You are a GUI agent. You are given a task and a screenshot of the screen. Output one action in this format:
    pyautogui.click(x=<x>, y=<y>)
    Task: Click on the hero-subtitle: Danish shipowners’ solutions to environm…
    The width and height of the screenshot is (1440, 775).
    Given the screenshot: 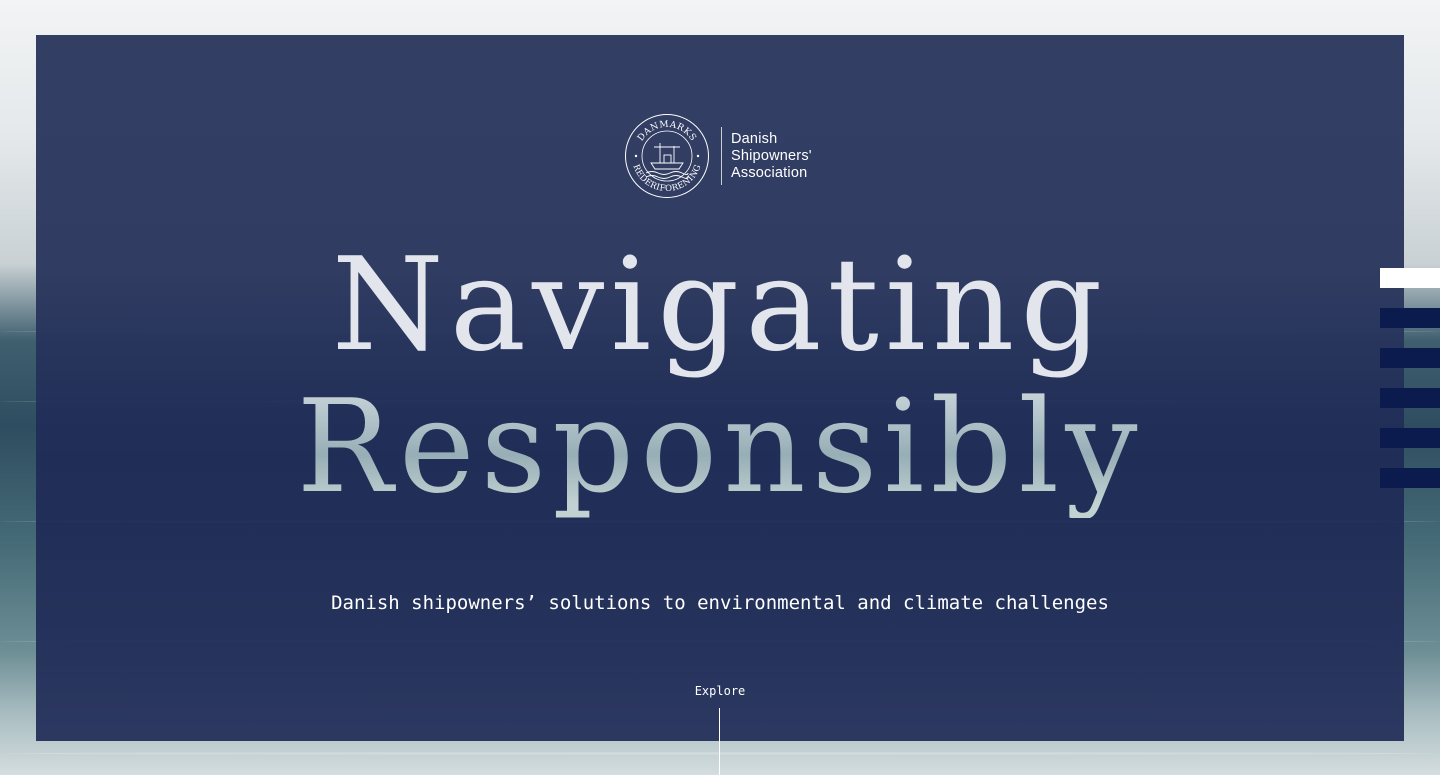 What is the action you would take?
    pyautogui.click(x=720, y=603)
    